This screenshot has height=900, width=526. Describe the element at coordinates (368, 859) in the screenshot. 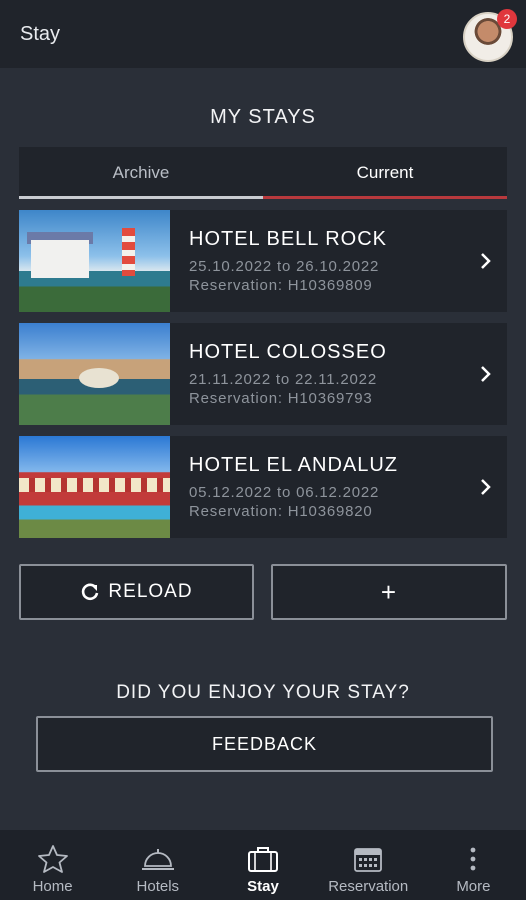

I see `calendar-icon` at that location.